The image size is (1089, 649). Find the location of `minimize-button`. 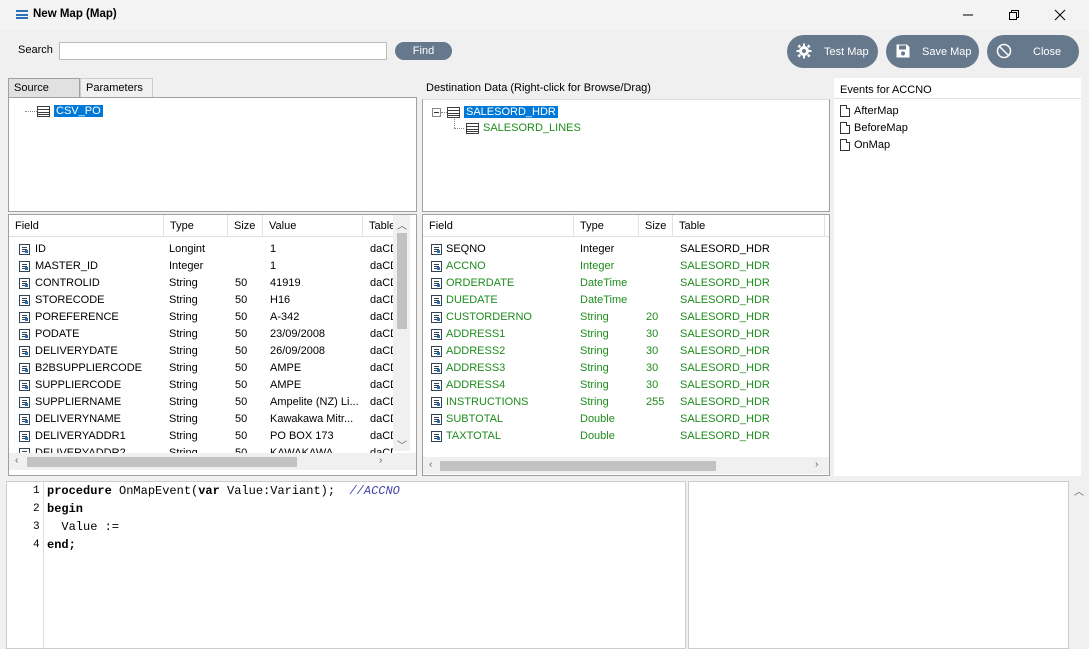

minimize-button is located at coordinates (968, 15).